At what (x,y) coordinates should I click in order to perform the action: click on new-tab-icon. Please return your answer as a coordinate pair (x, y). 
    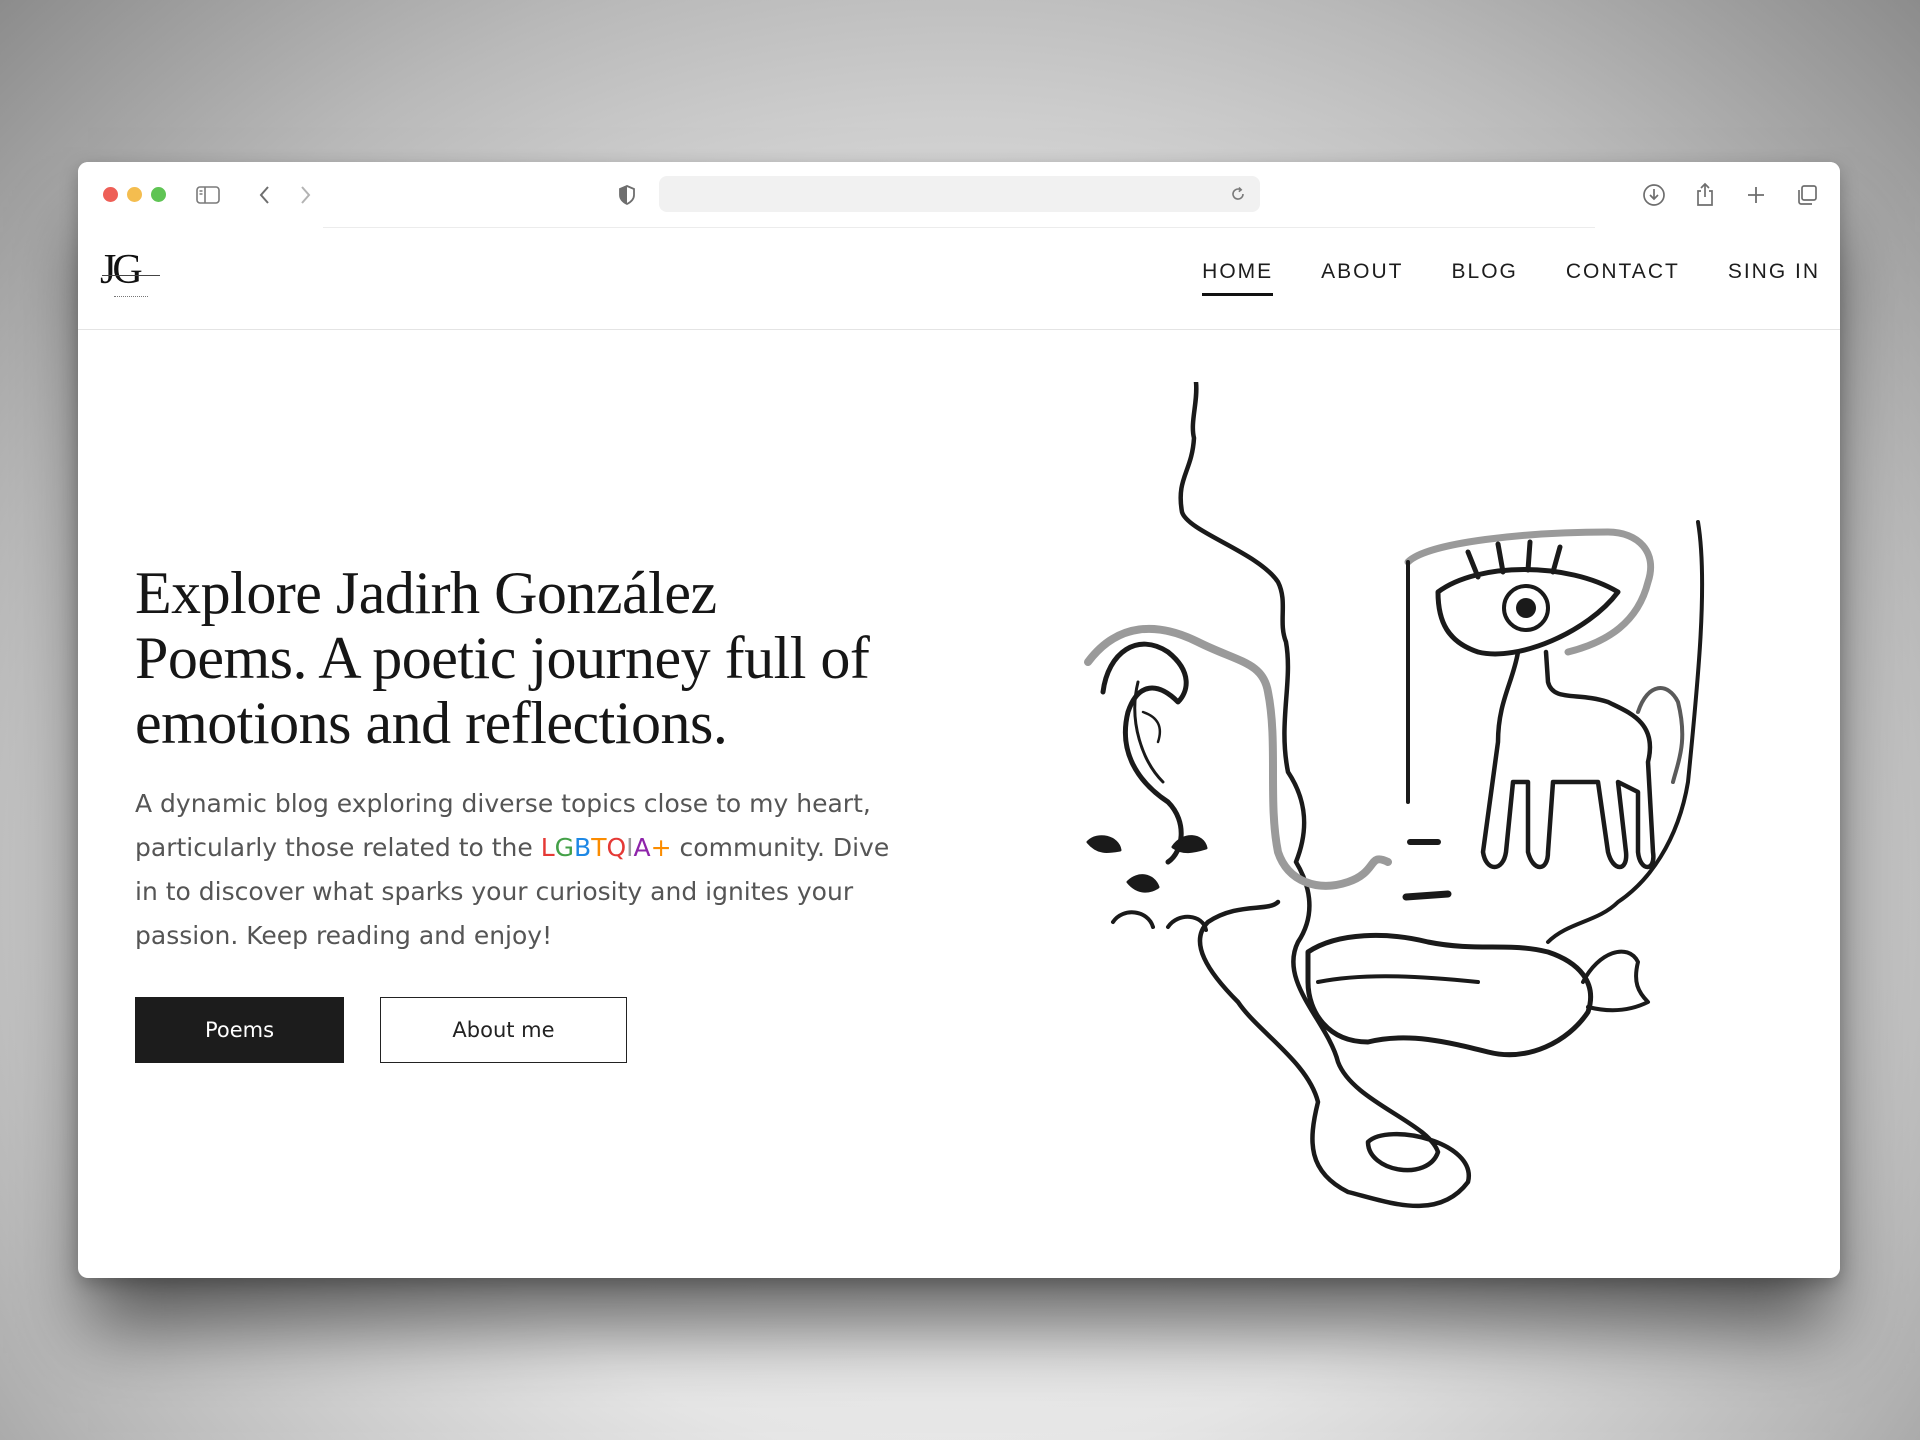
    Looking at the image, I should click on (1756, 195).